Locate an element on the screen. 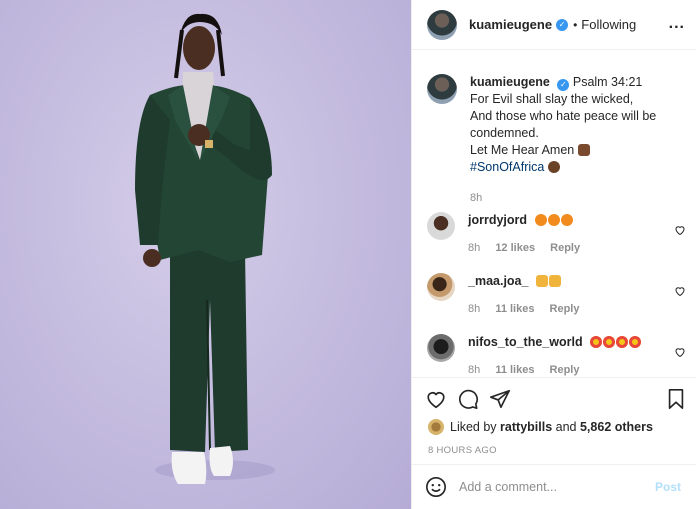 This screenshot has height=509, width=696. commenter-username: nifos_to_the_world is located at coordinates (525, 342).